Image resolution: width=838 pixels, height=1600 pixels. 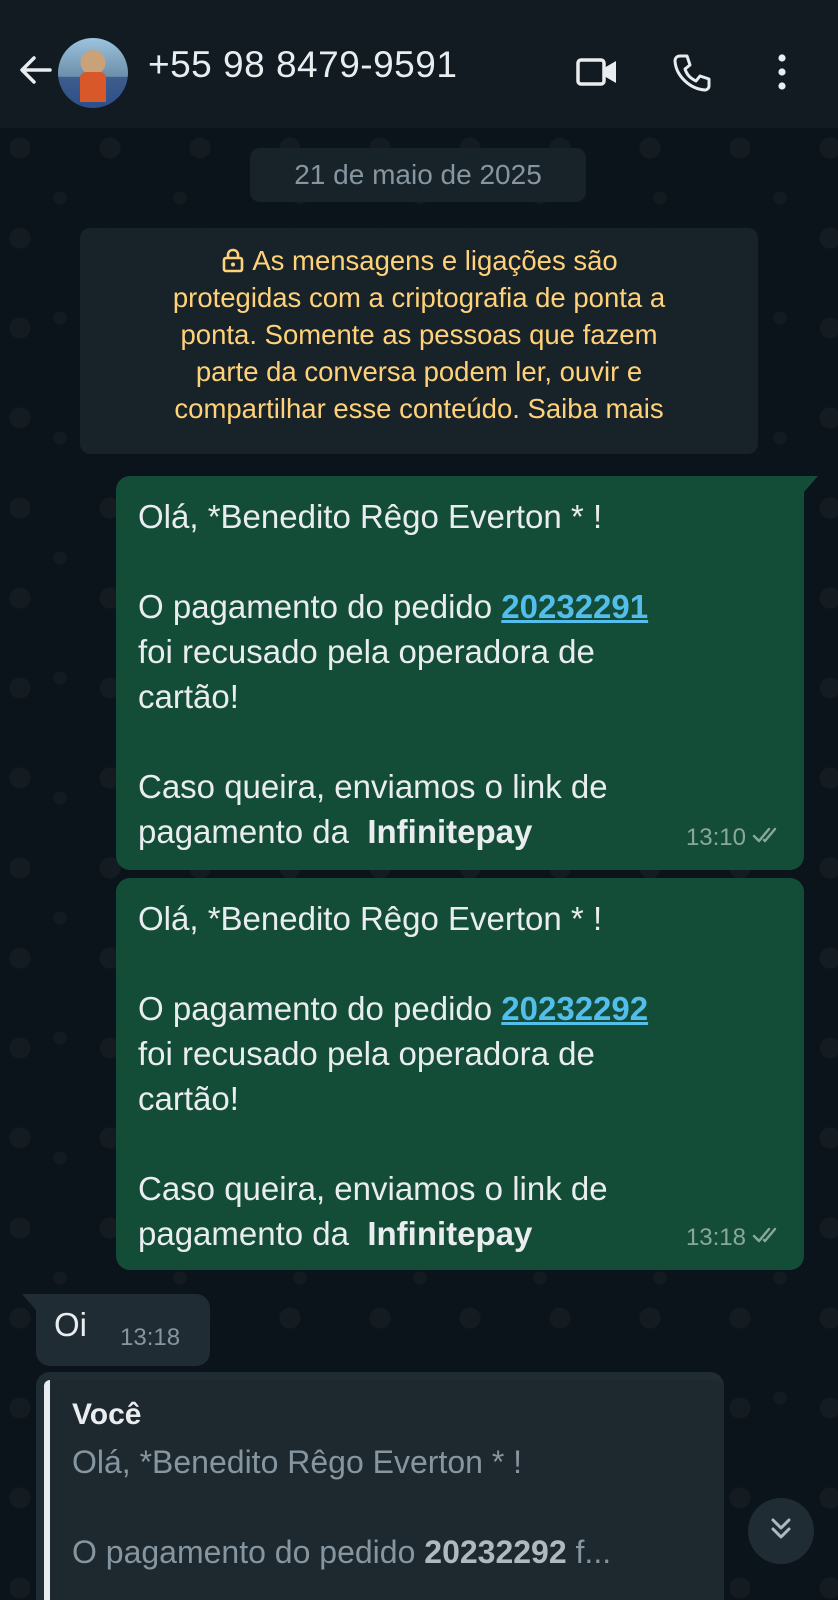 I want to click on message-text: Oi, so click(x=70, y=1324).